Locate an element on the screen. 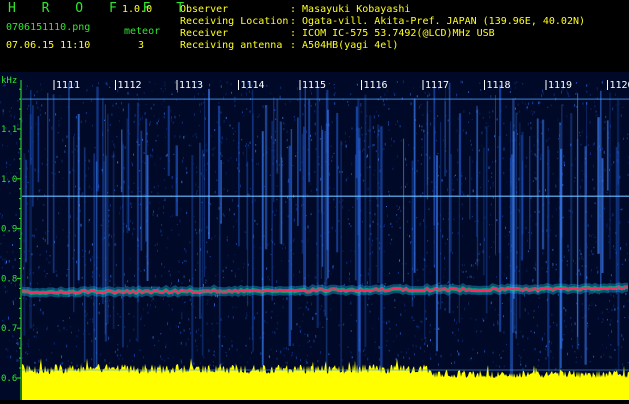 This screenshot has width=629, height=404. antenna-value: : A504HB(yagi 4el) is located at coordinates (344, 46).